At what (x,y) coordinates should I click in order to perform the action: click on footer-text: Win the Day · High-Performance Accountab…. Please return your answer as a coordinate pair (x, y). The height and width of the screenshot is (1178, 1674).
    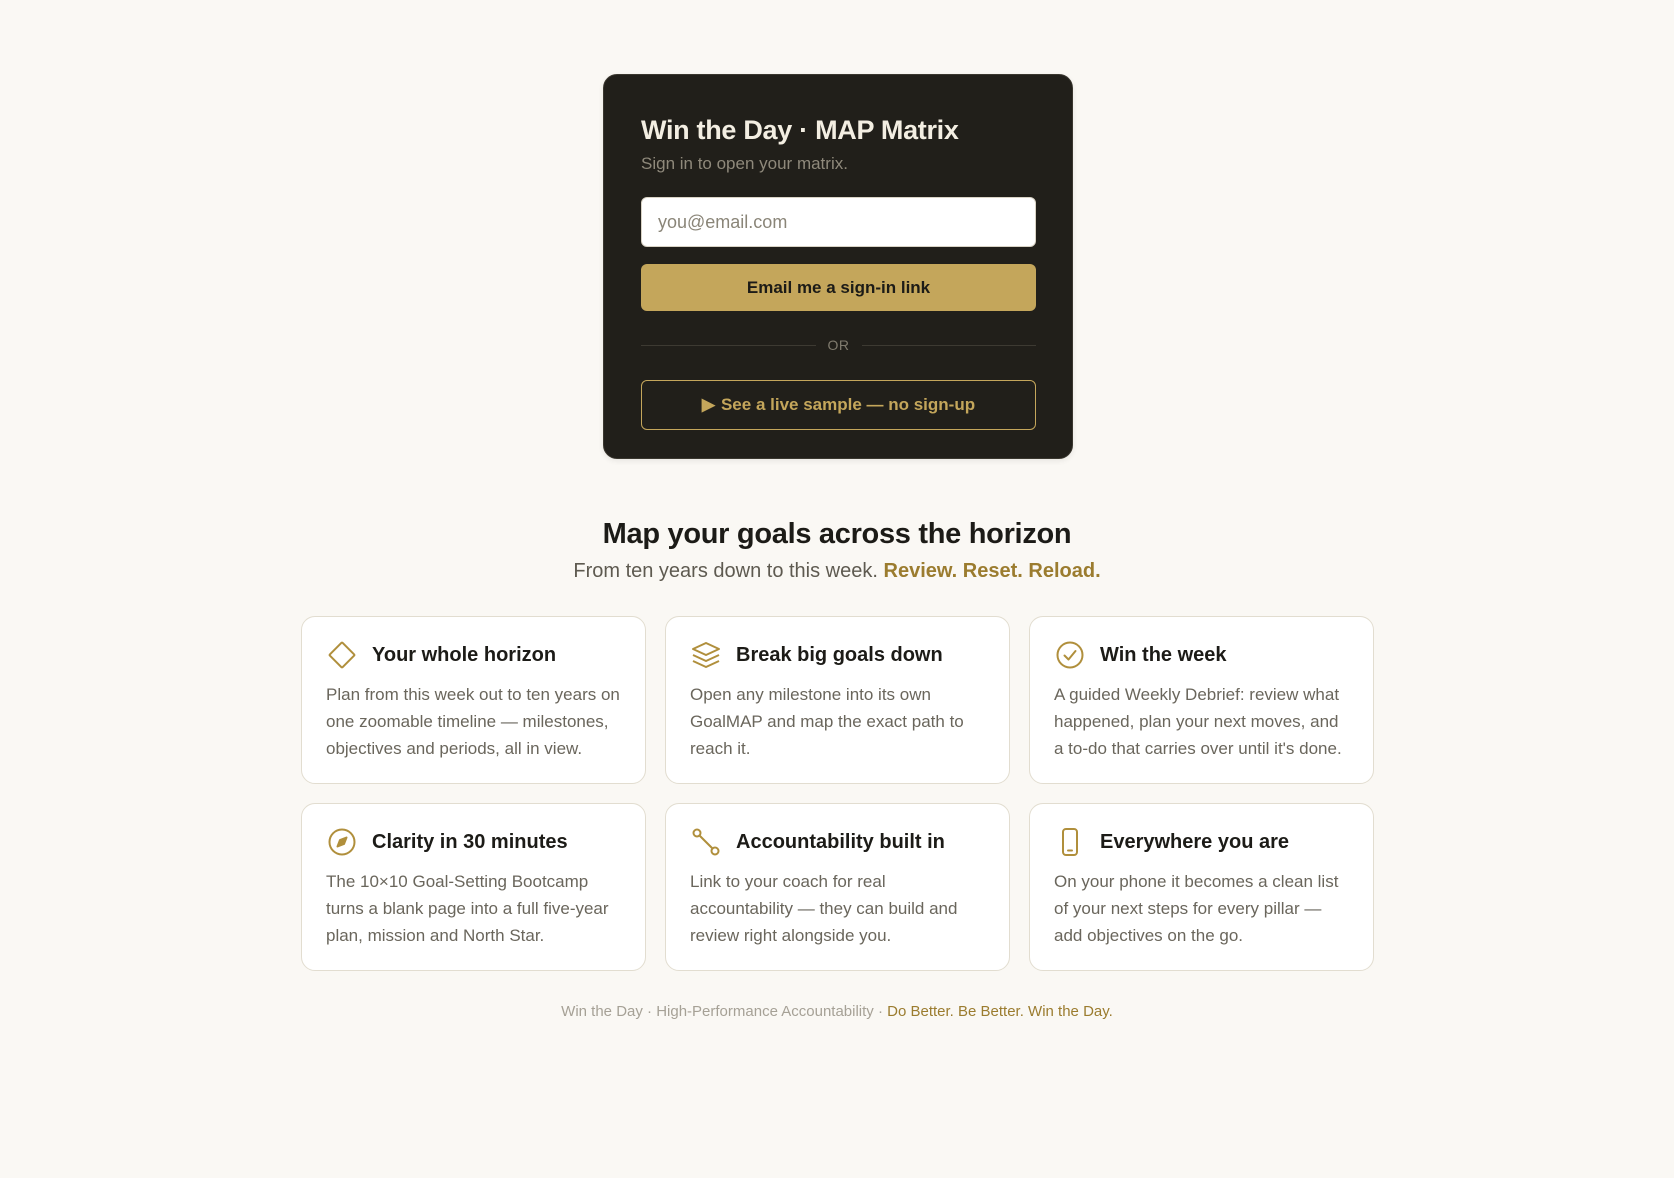
    Looking at the image, I should click on (722, 1011).